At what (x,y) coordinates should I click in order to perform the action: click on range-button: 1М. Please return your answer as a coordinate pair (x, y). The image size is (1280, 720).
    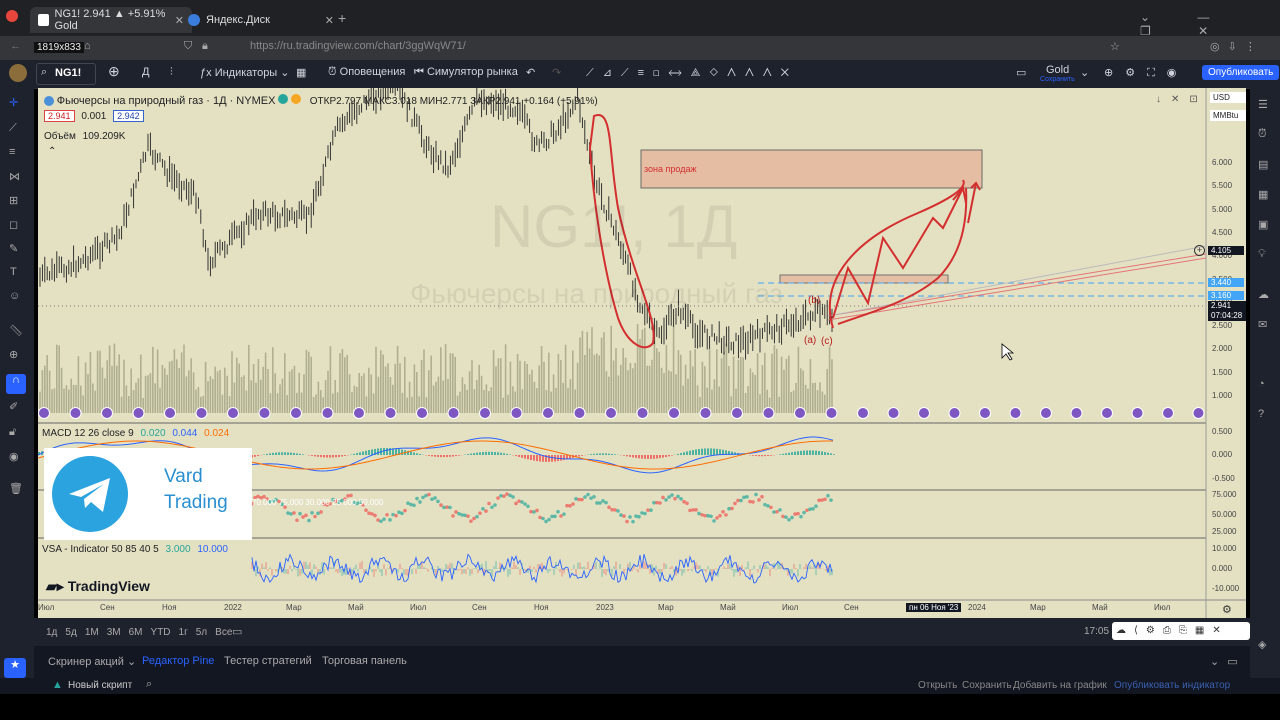
    Looking at the image, I should click on (92, 632).